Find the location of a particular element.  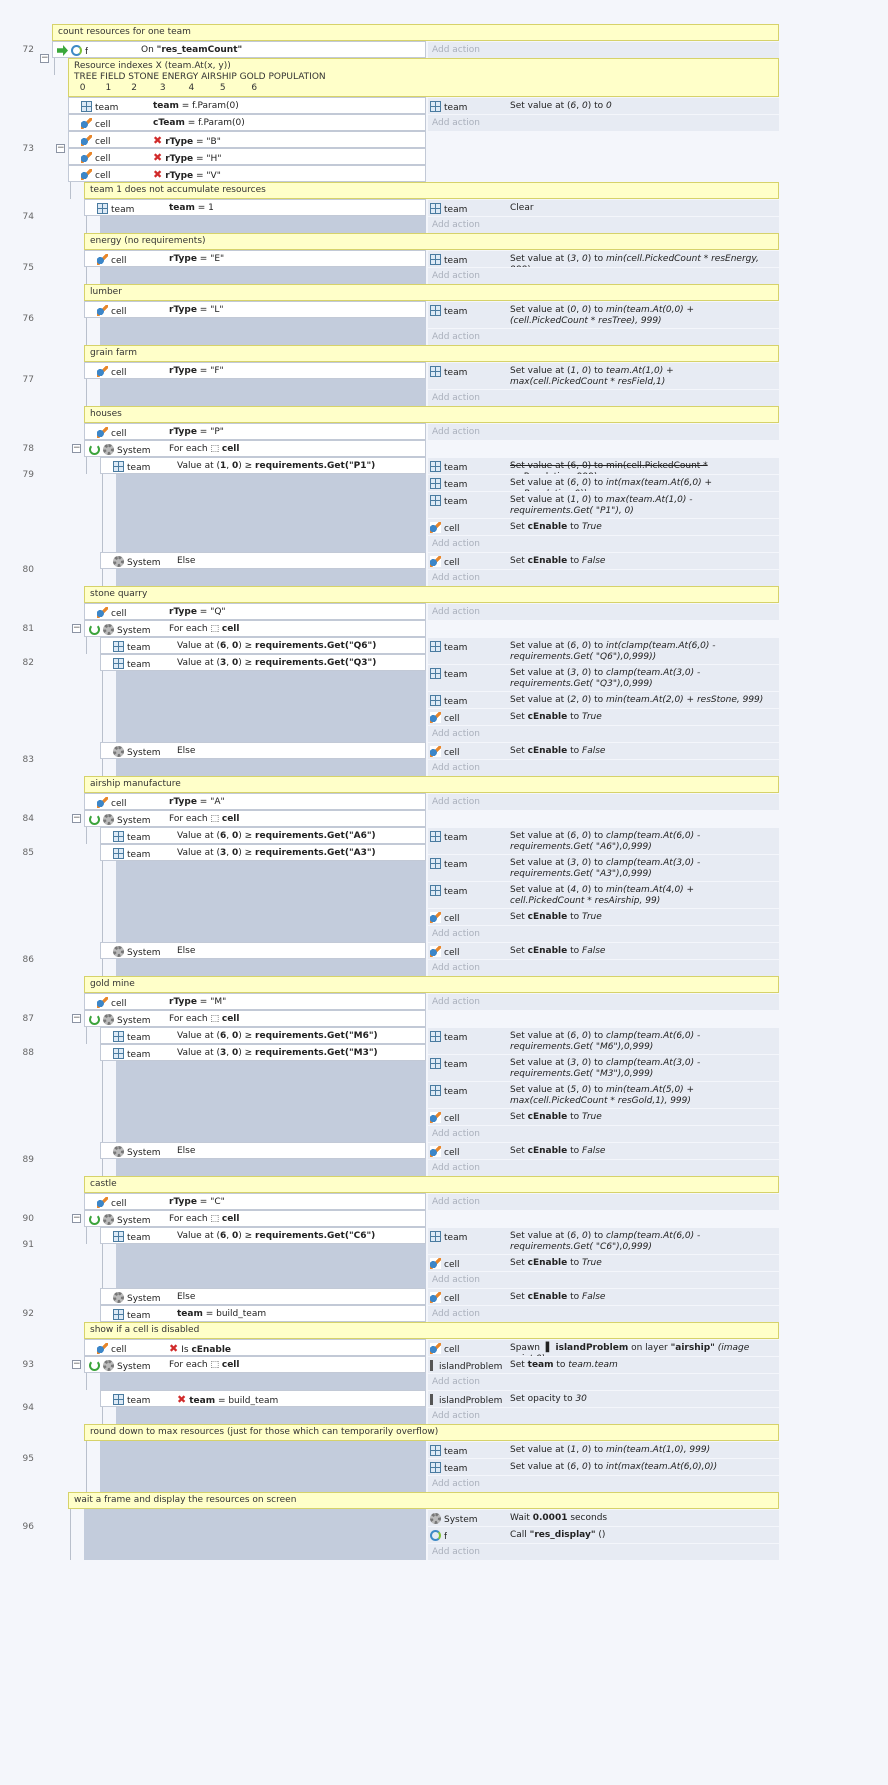

action: islandProblemSet team to team.team is located at coordinates (603, 1364).